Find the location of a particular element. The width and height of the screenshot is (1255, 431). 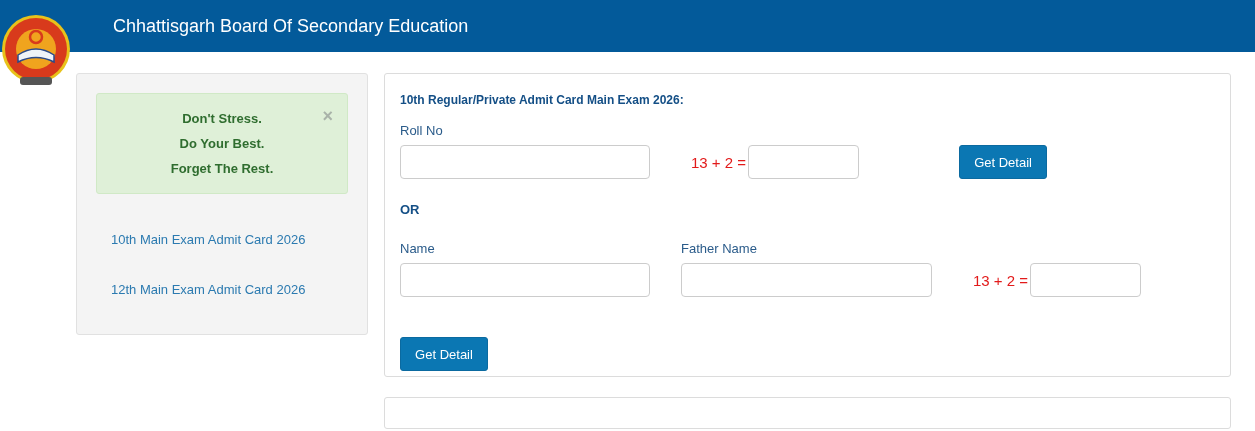

or-text: OR is located at coordinates (410, 209).